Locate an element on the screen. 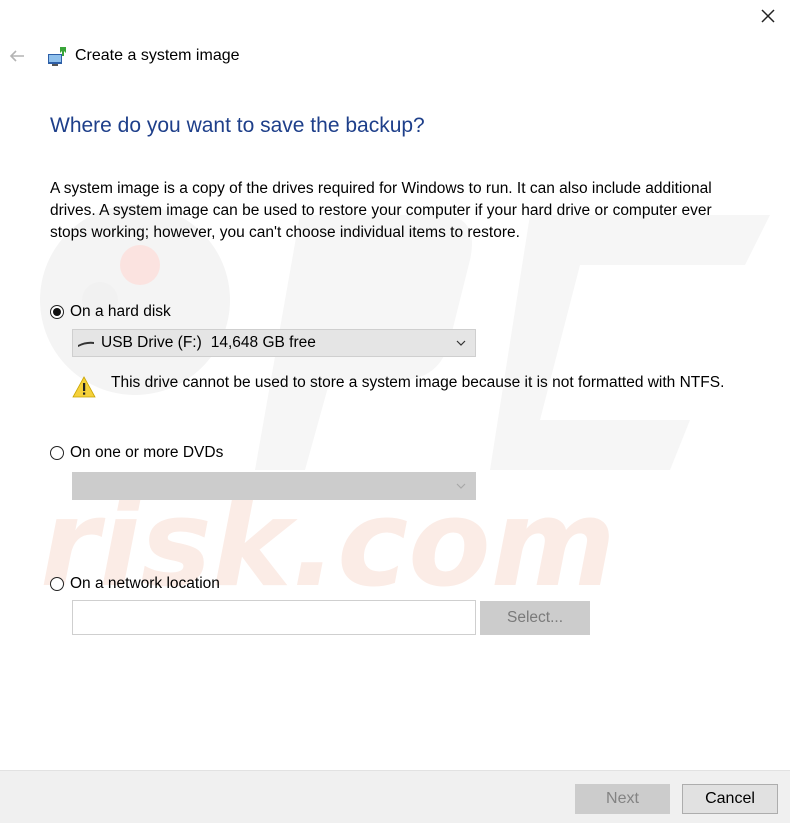 This screenshot has height=823, width=790. backup-app-icon is located at coordinates (57, 56).